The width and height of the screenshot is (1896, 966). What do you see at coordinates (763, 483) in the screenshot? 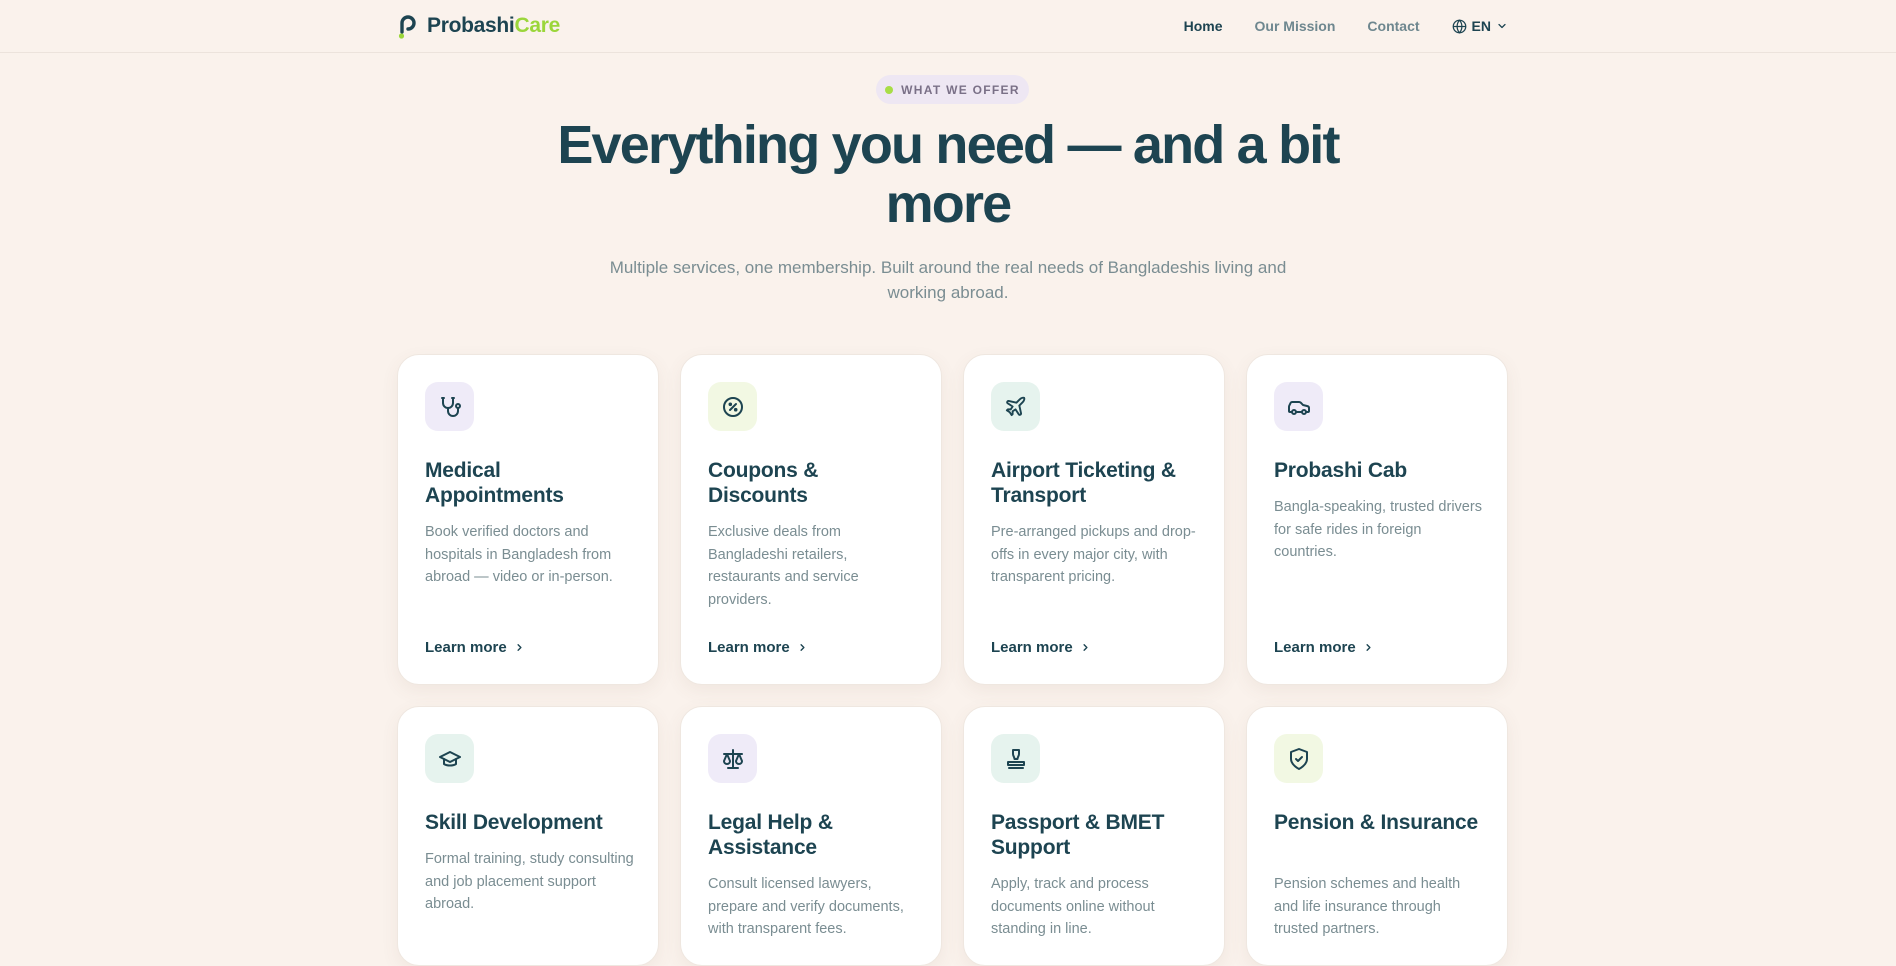
I see `card-title: Coupons & Discounts` at bounding box center [763, 483].